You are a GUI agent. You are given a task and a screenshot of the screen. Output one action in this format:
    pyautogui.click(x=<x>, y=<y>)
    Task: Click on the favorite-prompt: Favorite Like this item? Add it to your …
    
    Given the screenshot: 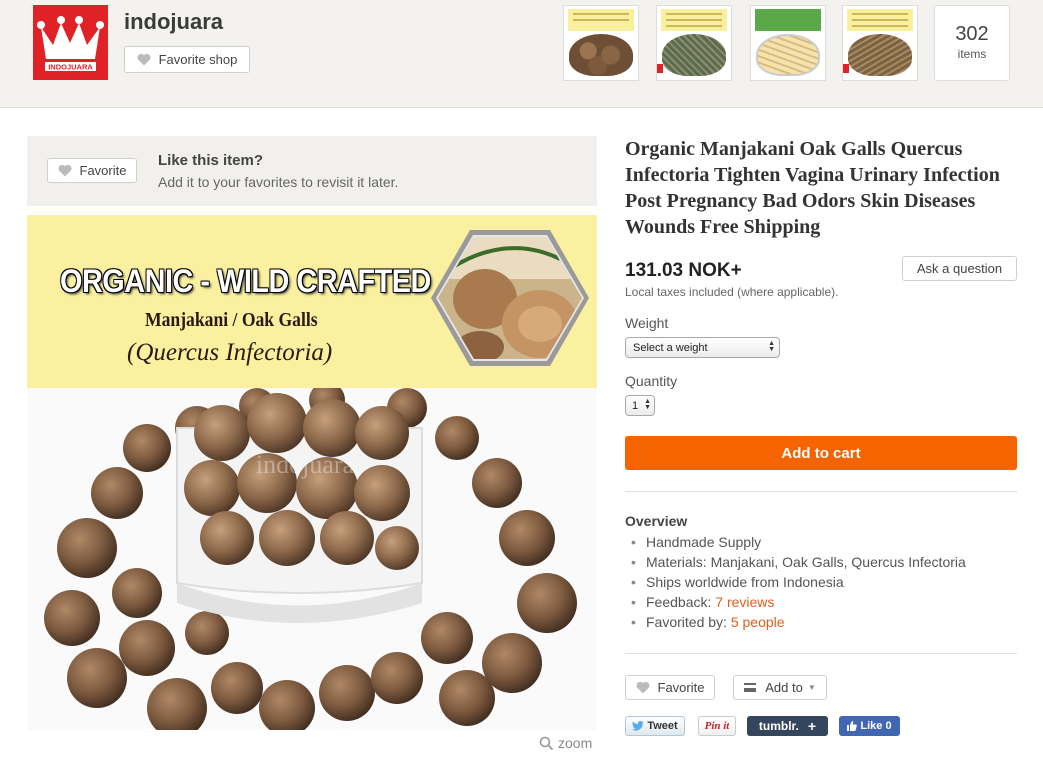 What is the action you would take?
    pyautogui.click(x=312, y=171)
    